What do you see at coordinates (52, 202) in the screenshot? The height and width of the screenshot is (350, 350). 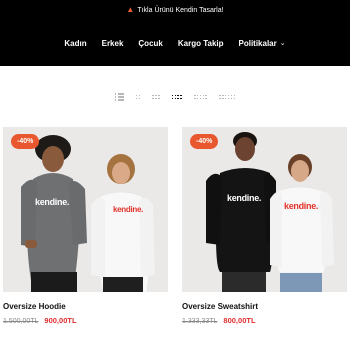 I see `hoodie-print-dark: kendine.` at bounding box center [52, 202].